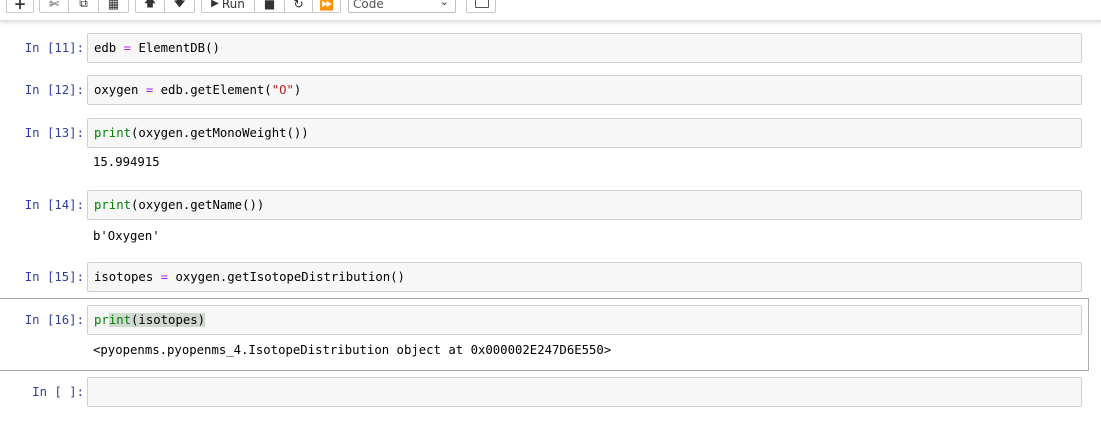 This screenshot has width=1101, height=424. Describe the element at coordinates (233, 5) in the screenshot. I see `run-label: Run` at that location.